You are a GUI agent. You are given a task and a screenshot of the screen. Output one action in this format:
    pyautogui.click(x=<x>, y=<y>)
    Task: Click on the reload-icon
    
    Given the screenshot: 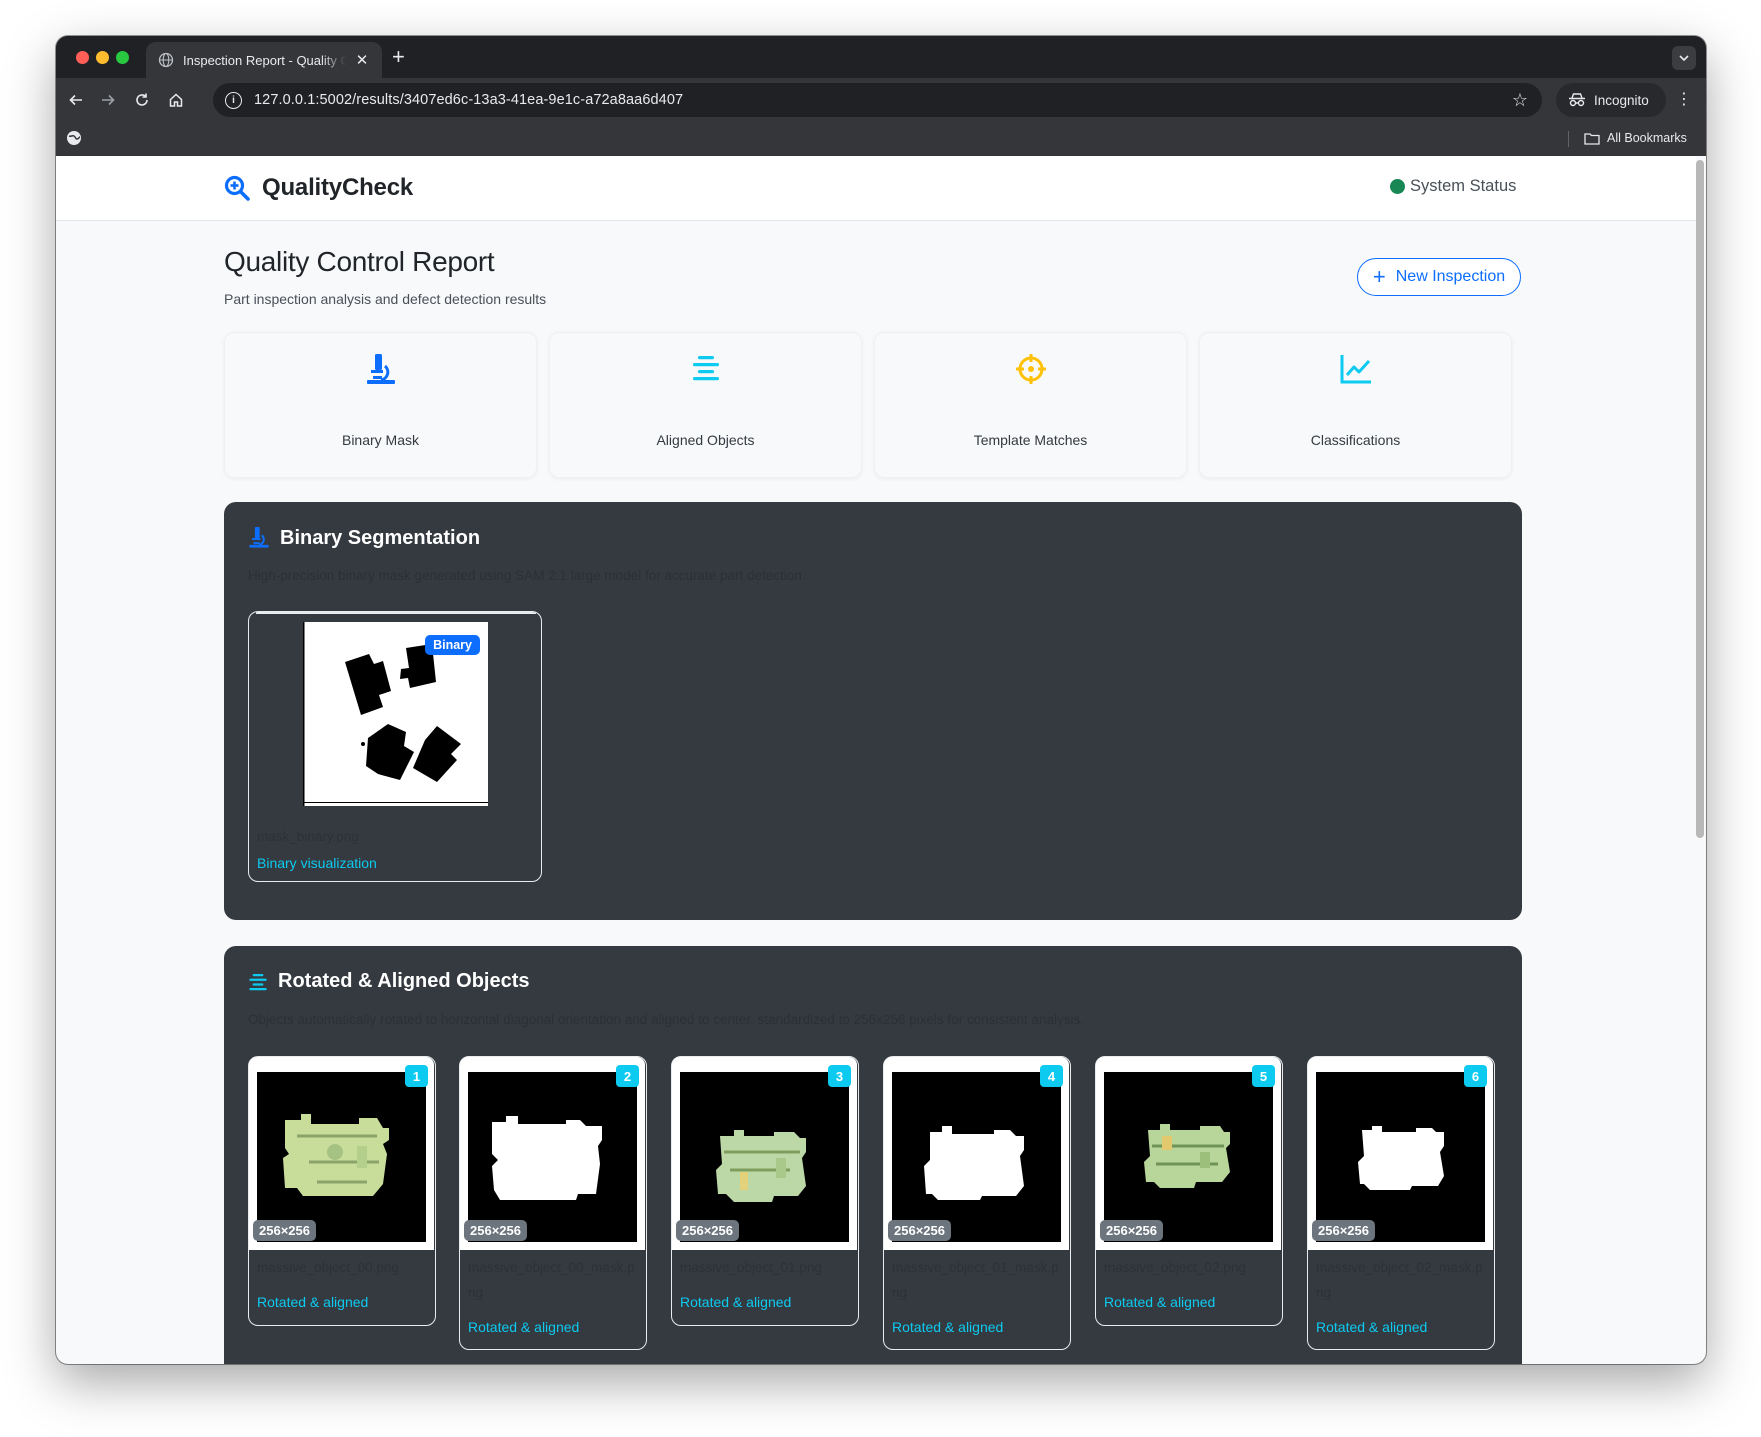 What is the action you would take?
    pyautogui.click(x=142, y=99)
    